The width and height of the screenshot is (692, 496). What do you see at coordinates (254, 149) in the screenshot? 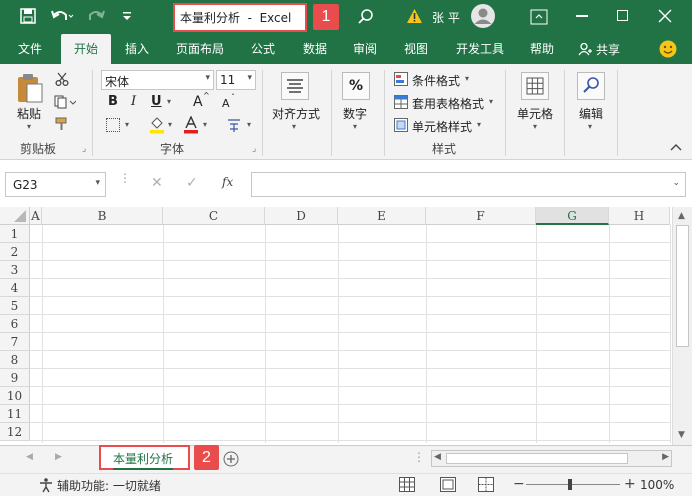
I see `font-launcher-icon: ⌟` at bounding box center [254, 149].